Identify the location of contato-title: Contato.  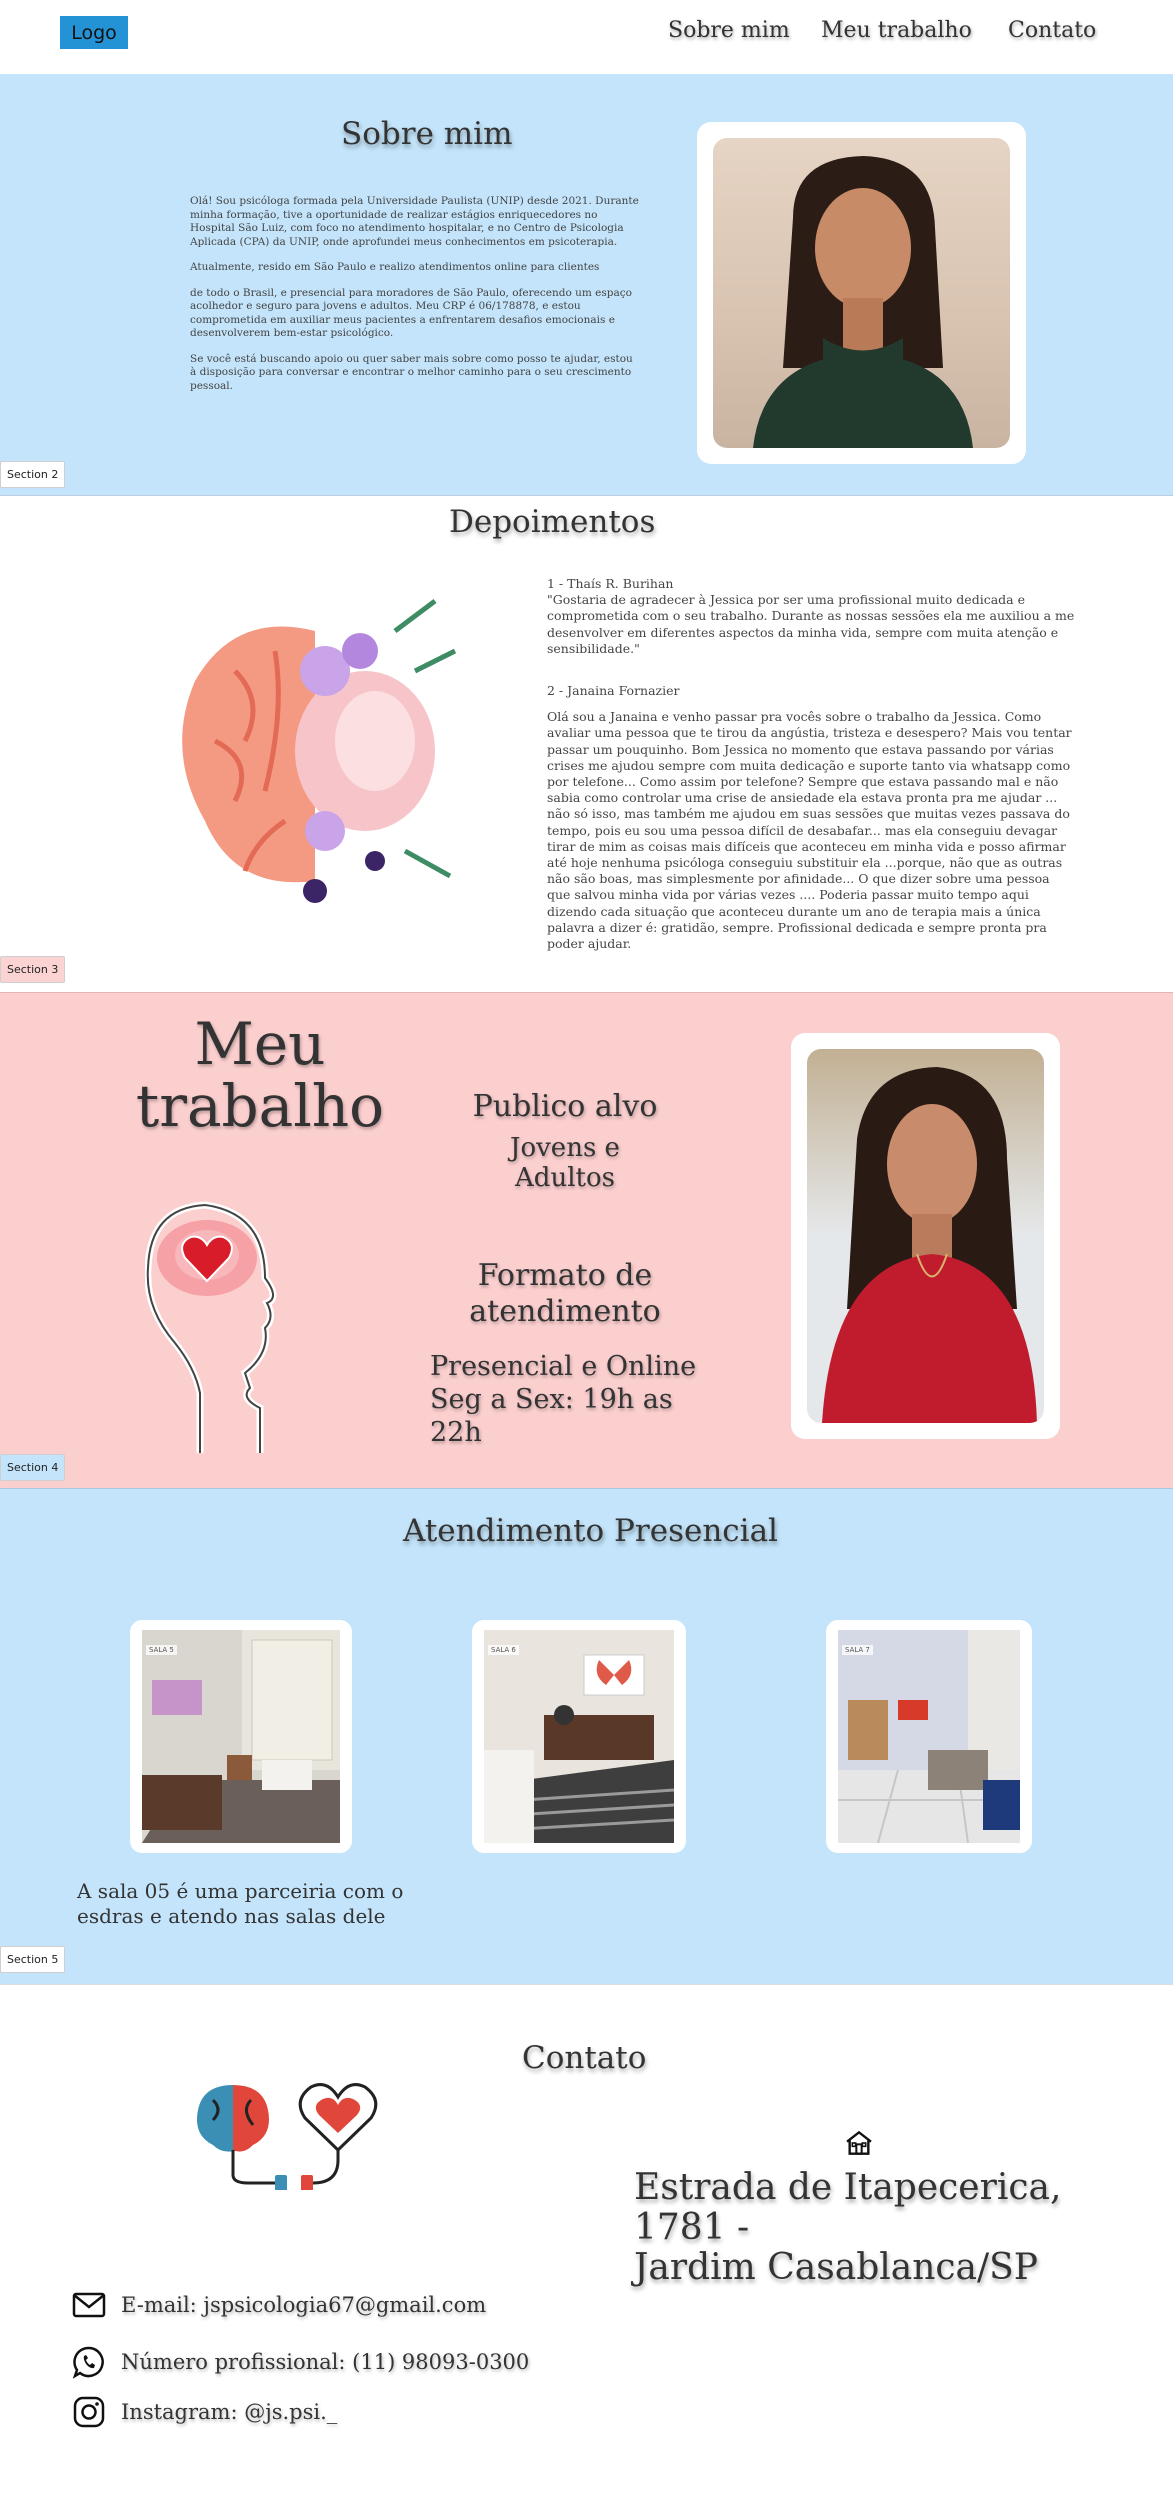
(584, 2058).